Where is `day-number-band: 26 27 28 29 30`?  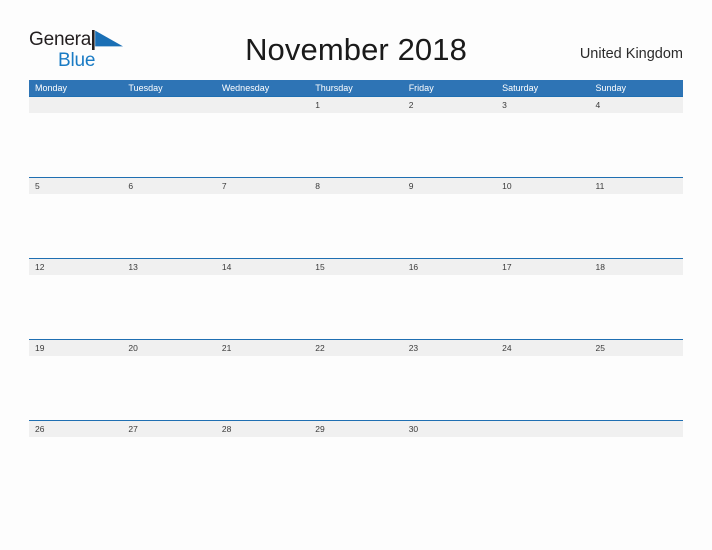
day-number-band: 26 27 28 29 30 is located at coordinates (356, 429).